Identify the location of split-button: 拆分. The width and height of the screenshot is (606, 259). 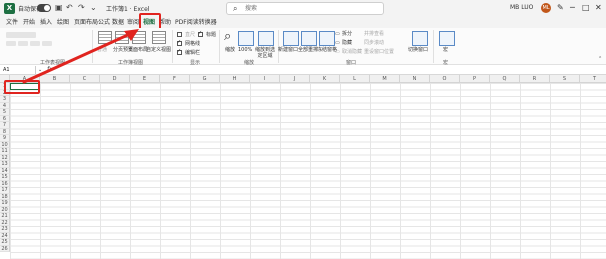
(347, 34).